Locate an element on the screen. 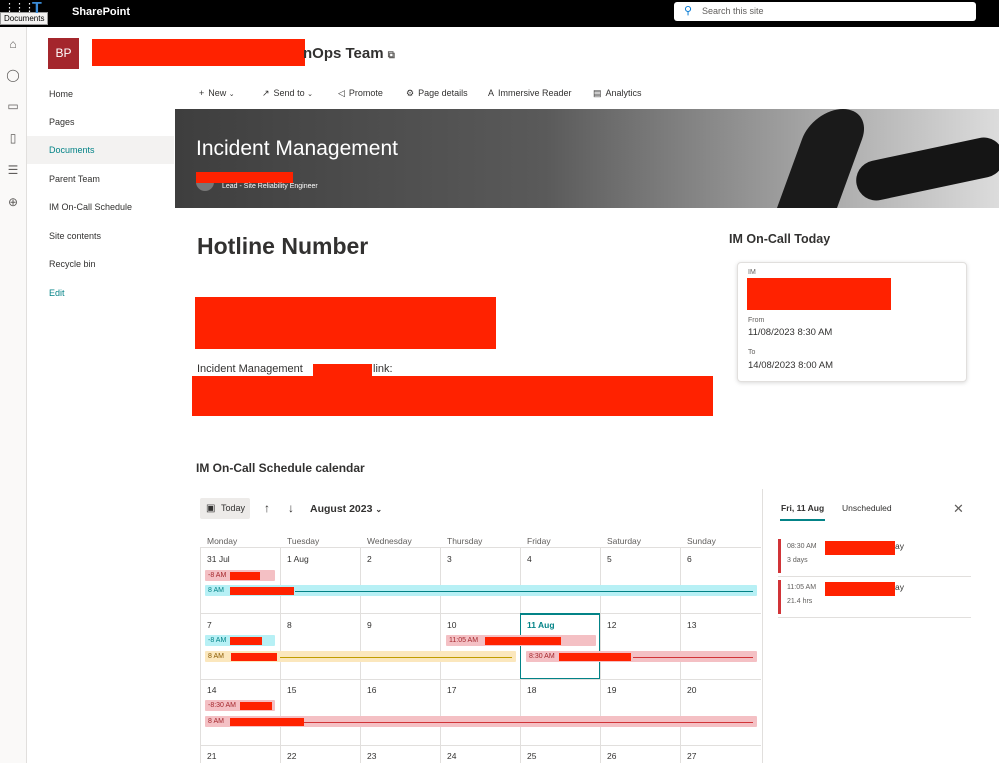 The image size is (999, 763). teams-icon: ⧉ is located at coordinates (391, 55).